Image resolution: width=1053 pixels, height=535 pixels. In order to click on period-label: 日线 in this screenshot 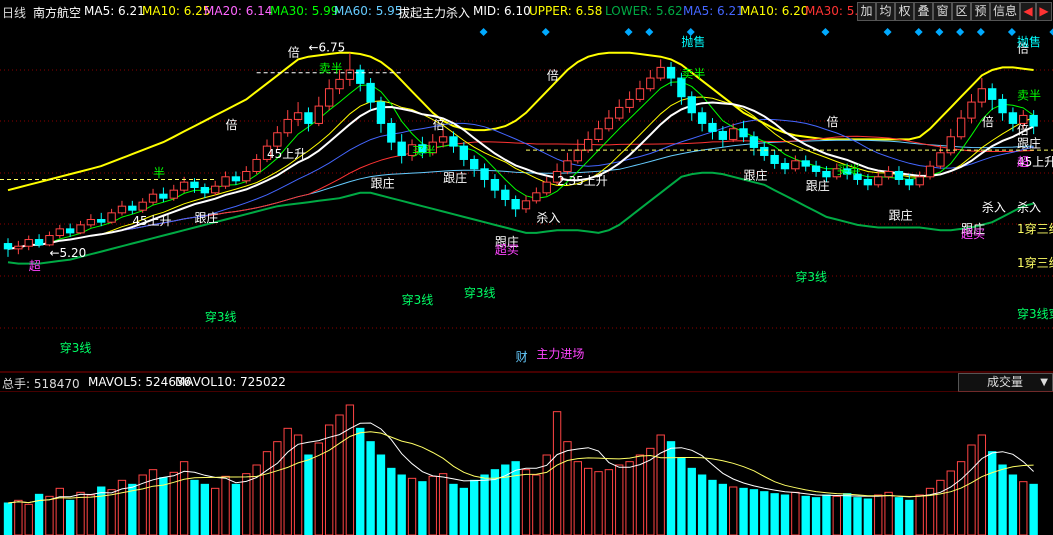, I will do `click(14, 12)`.